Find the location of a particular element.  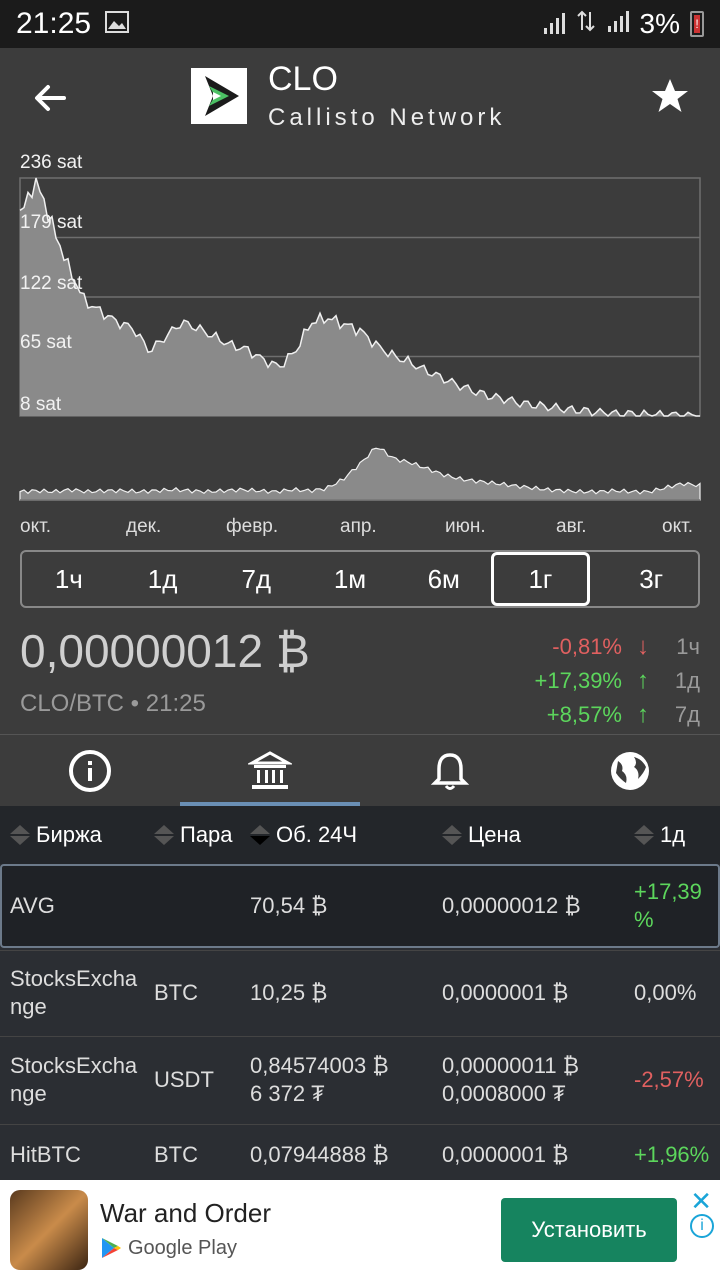

sort-pair: Пара is located at coordinates (193, 835).